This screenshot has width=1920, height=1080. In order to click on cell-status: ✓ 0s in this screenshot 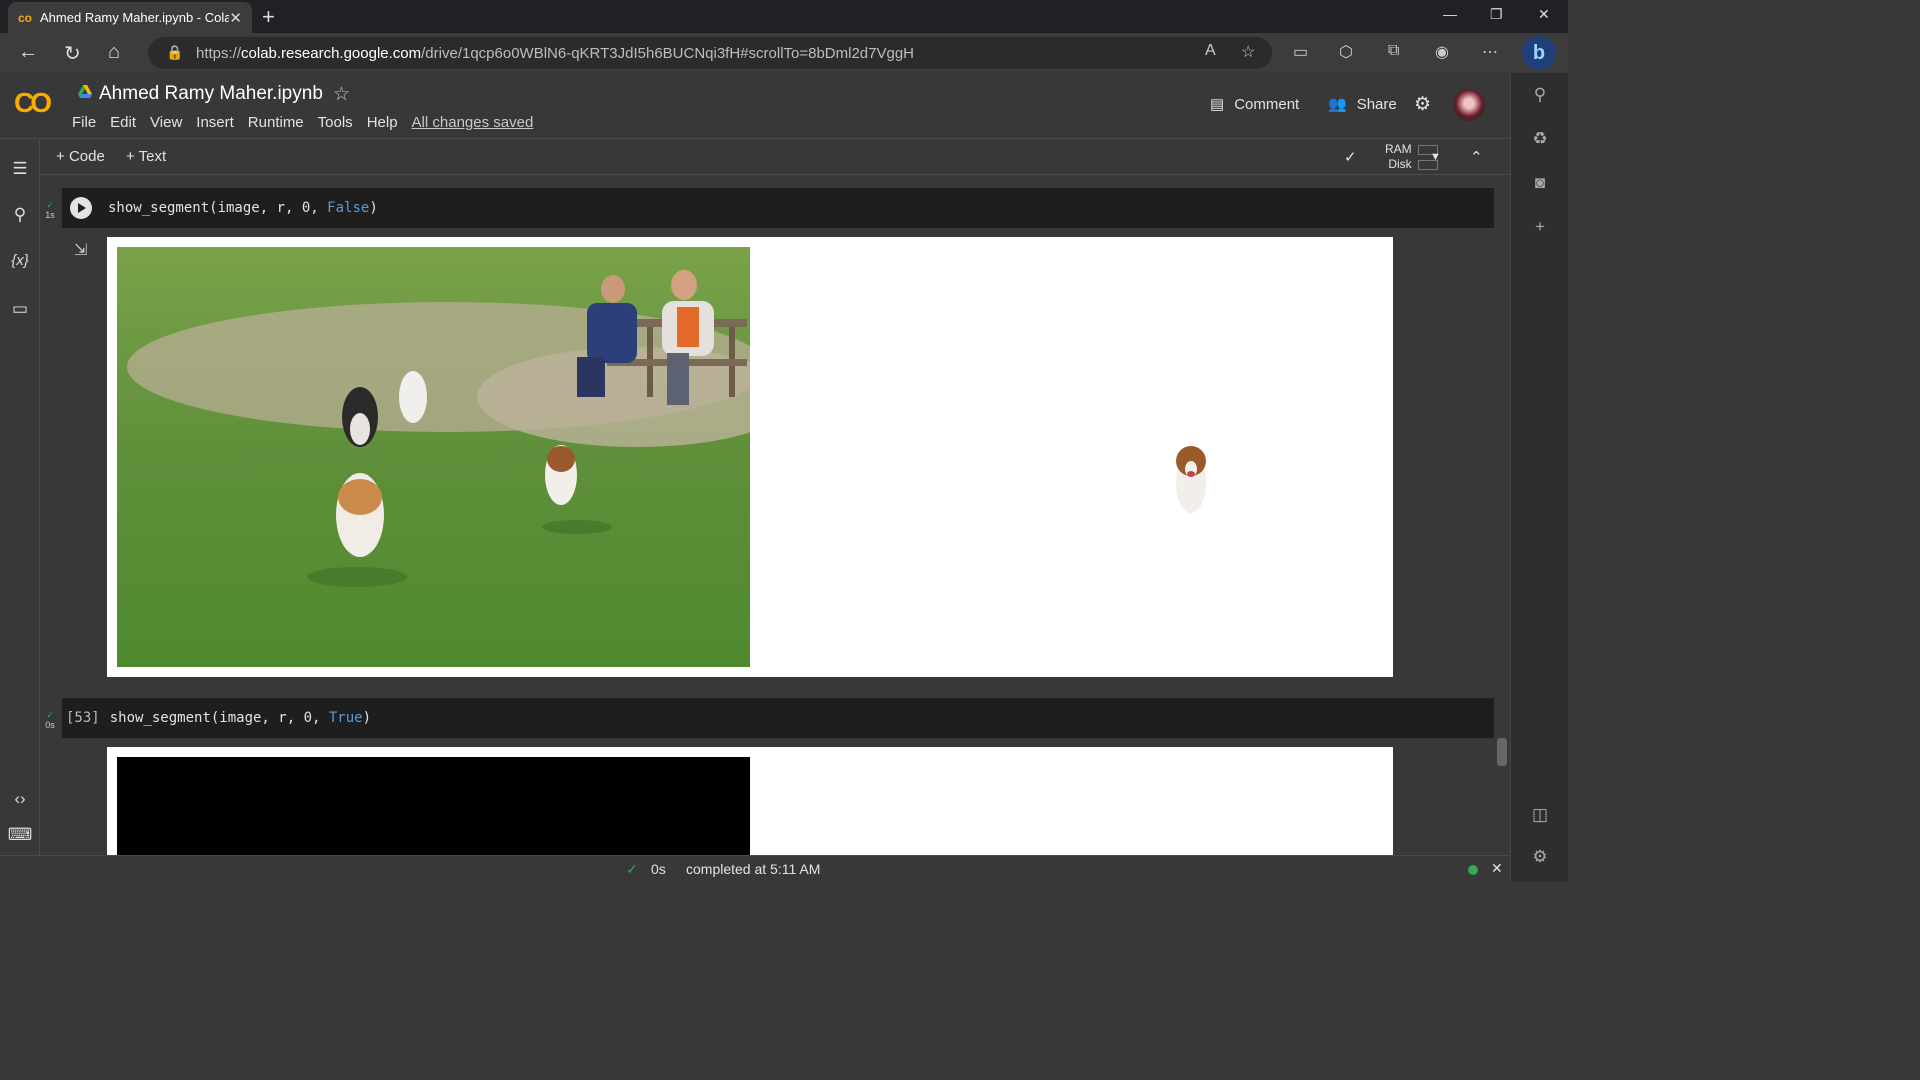, I will do `click(50, 720)`.